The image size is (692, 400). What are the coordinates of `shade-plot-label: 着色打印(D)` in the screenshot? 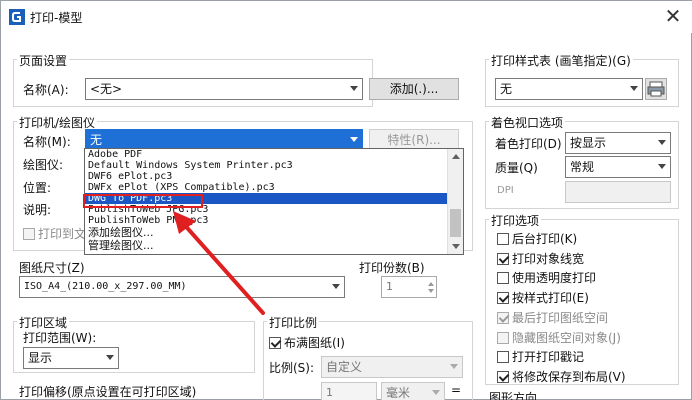 It's located at (528, 144).